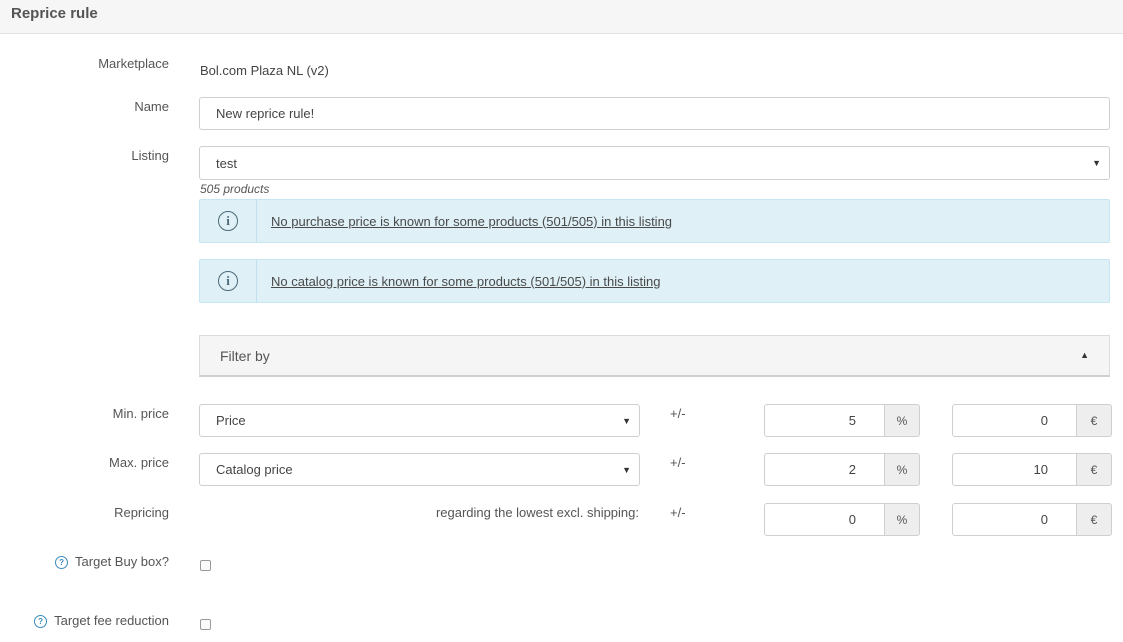  Describe the element at coordinates (678, 413) in the screenshot. I see `min-price-plusminus: +/-` at that location.